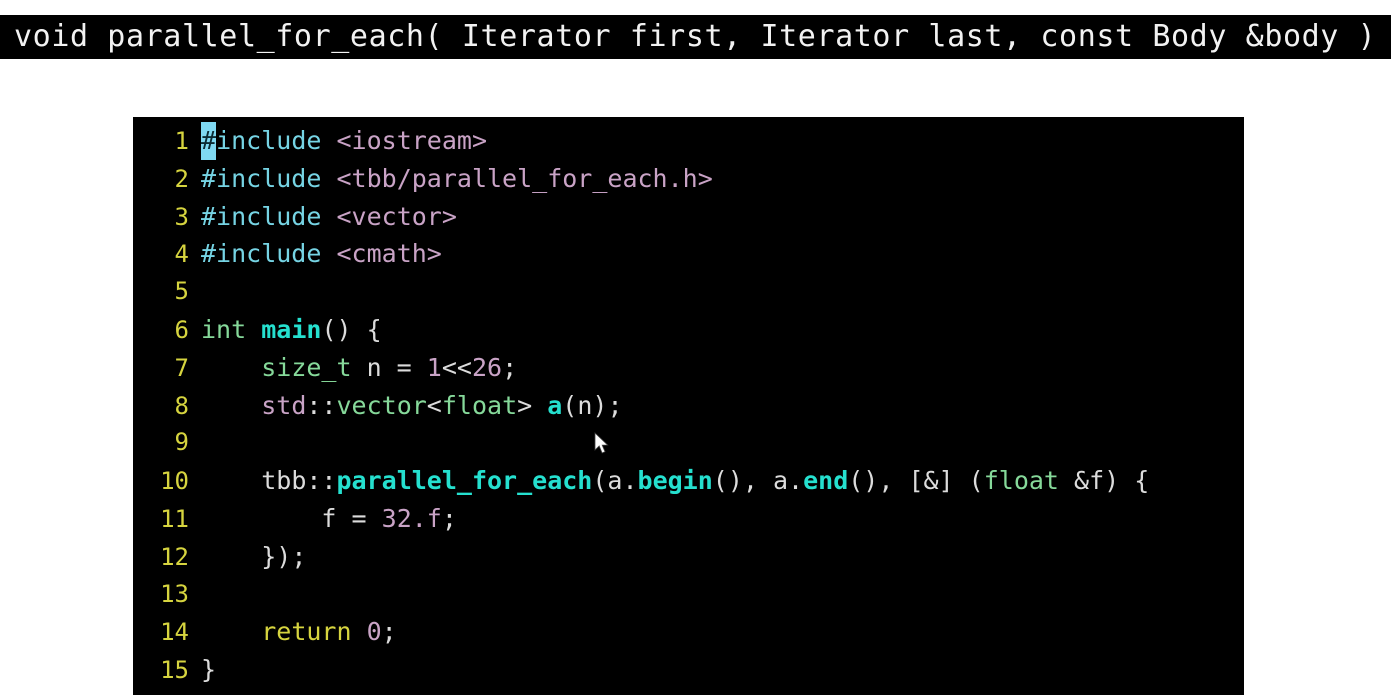 The image size is (1391, 695). I want to click on line-number-15: 15, so click(174, 670).